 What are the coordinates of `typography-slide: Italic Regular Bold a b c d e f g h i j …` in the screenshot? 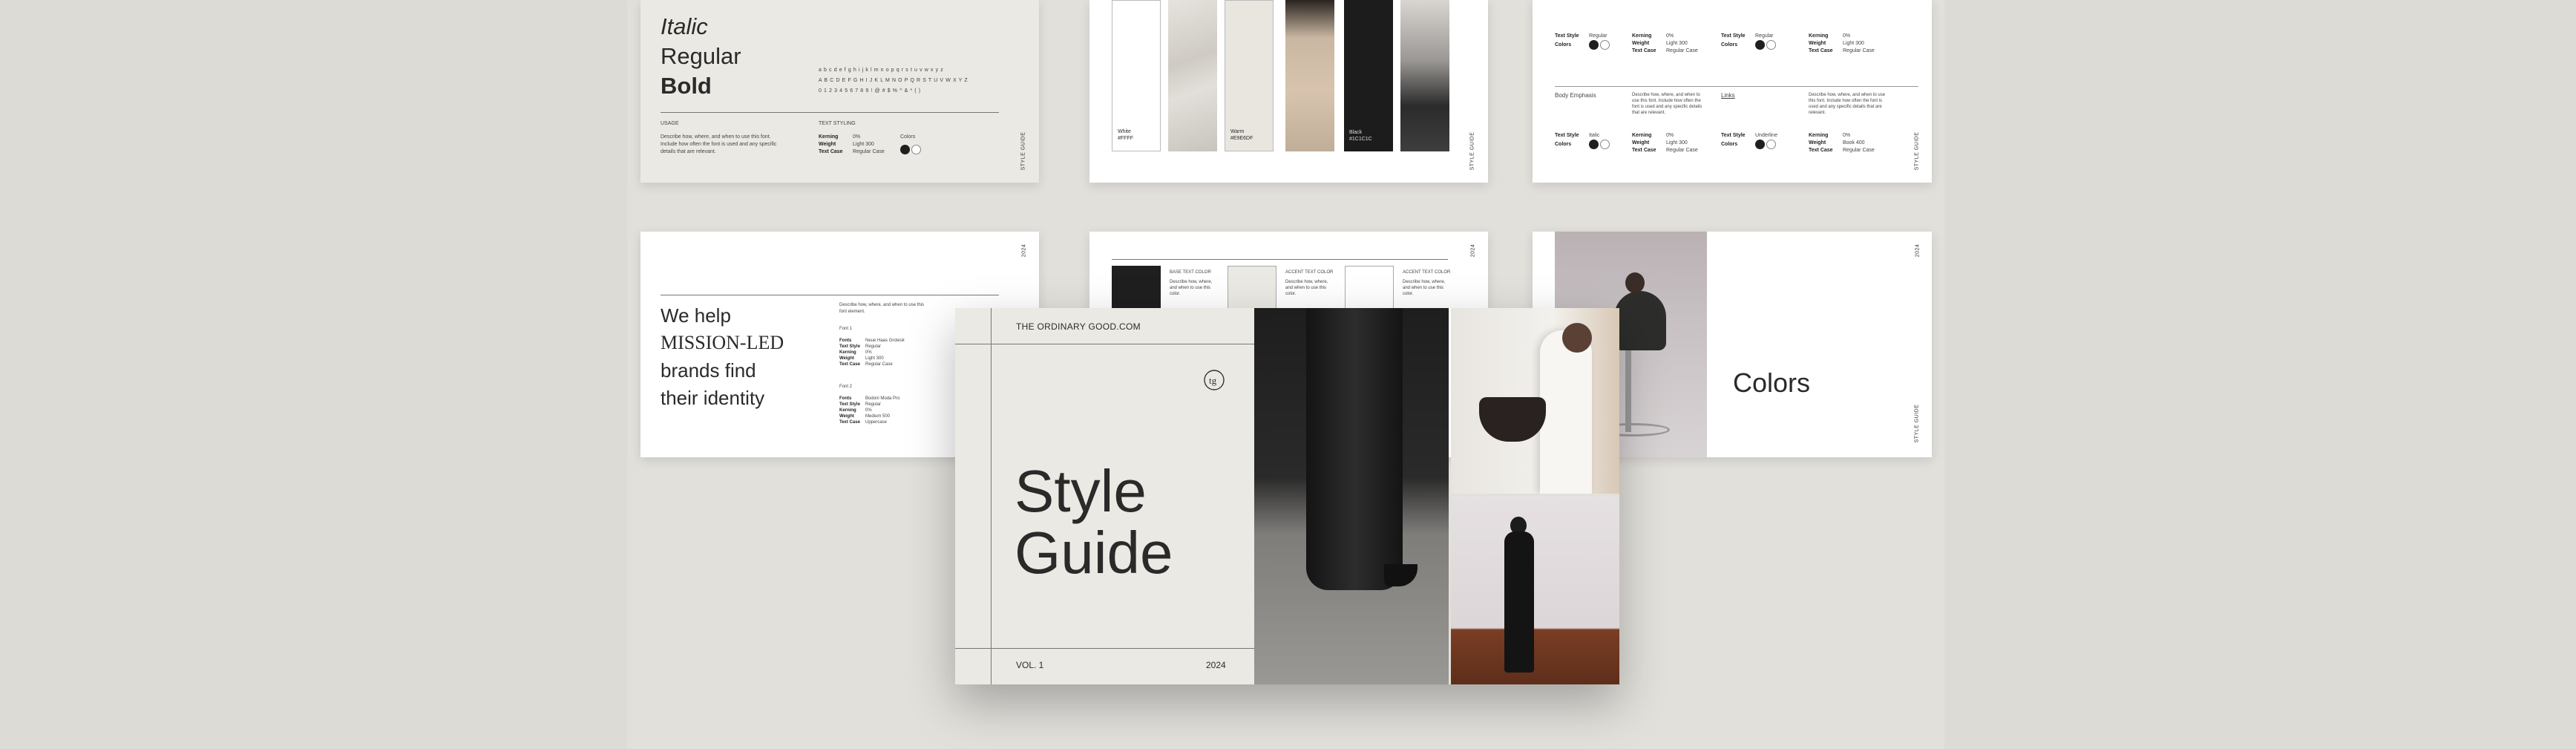 It's located at (840, 91).